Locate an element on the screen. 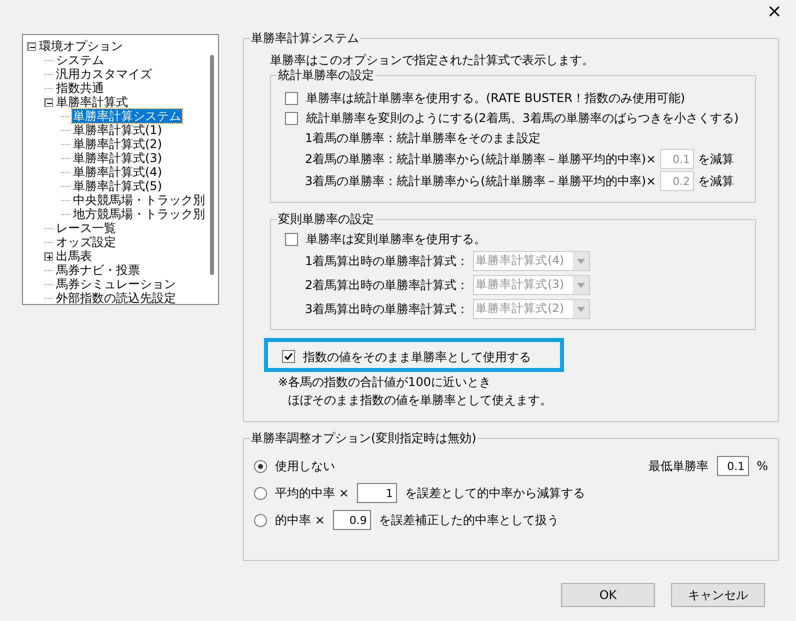  note-text: ほぼそのまま指数の値を単勝率として使えます。 is located at coordinates (420, 399).